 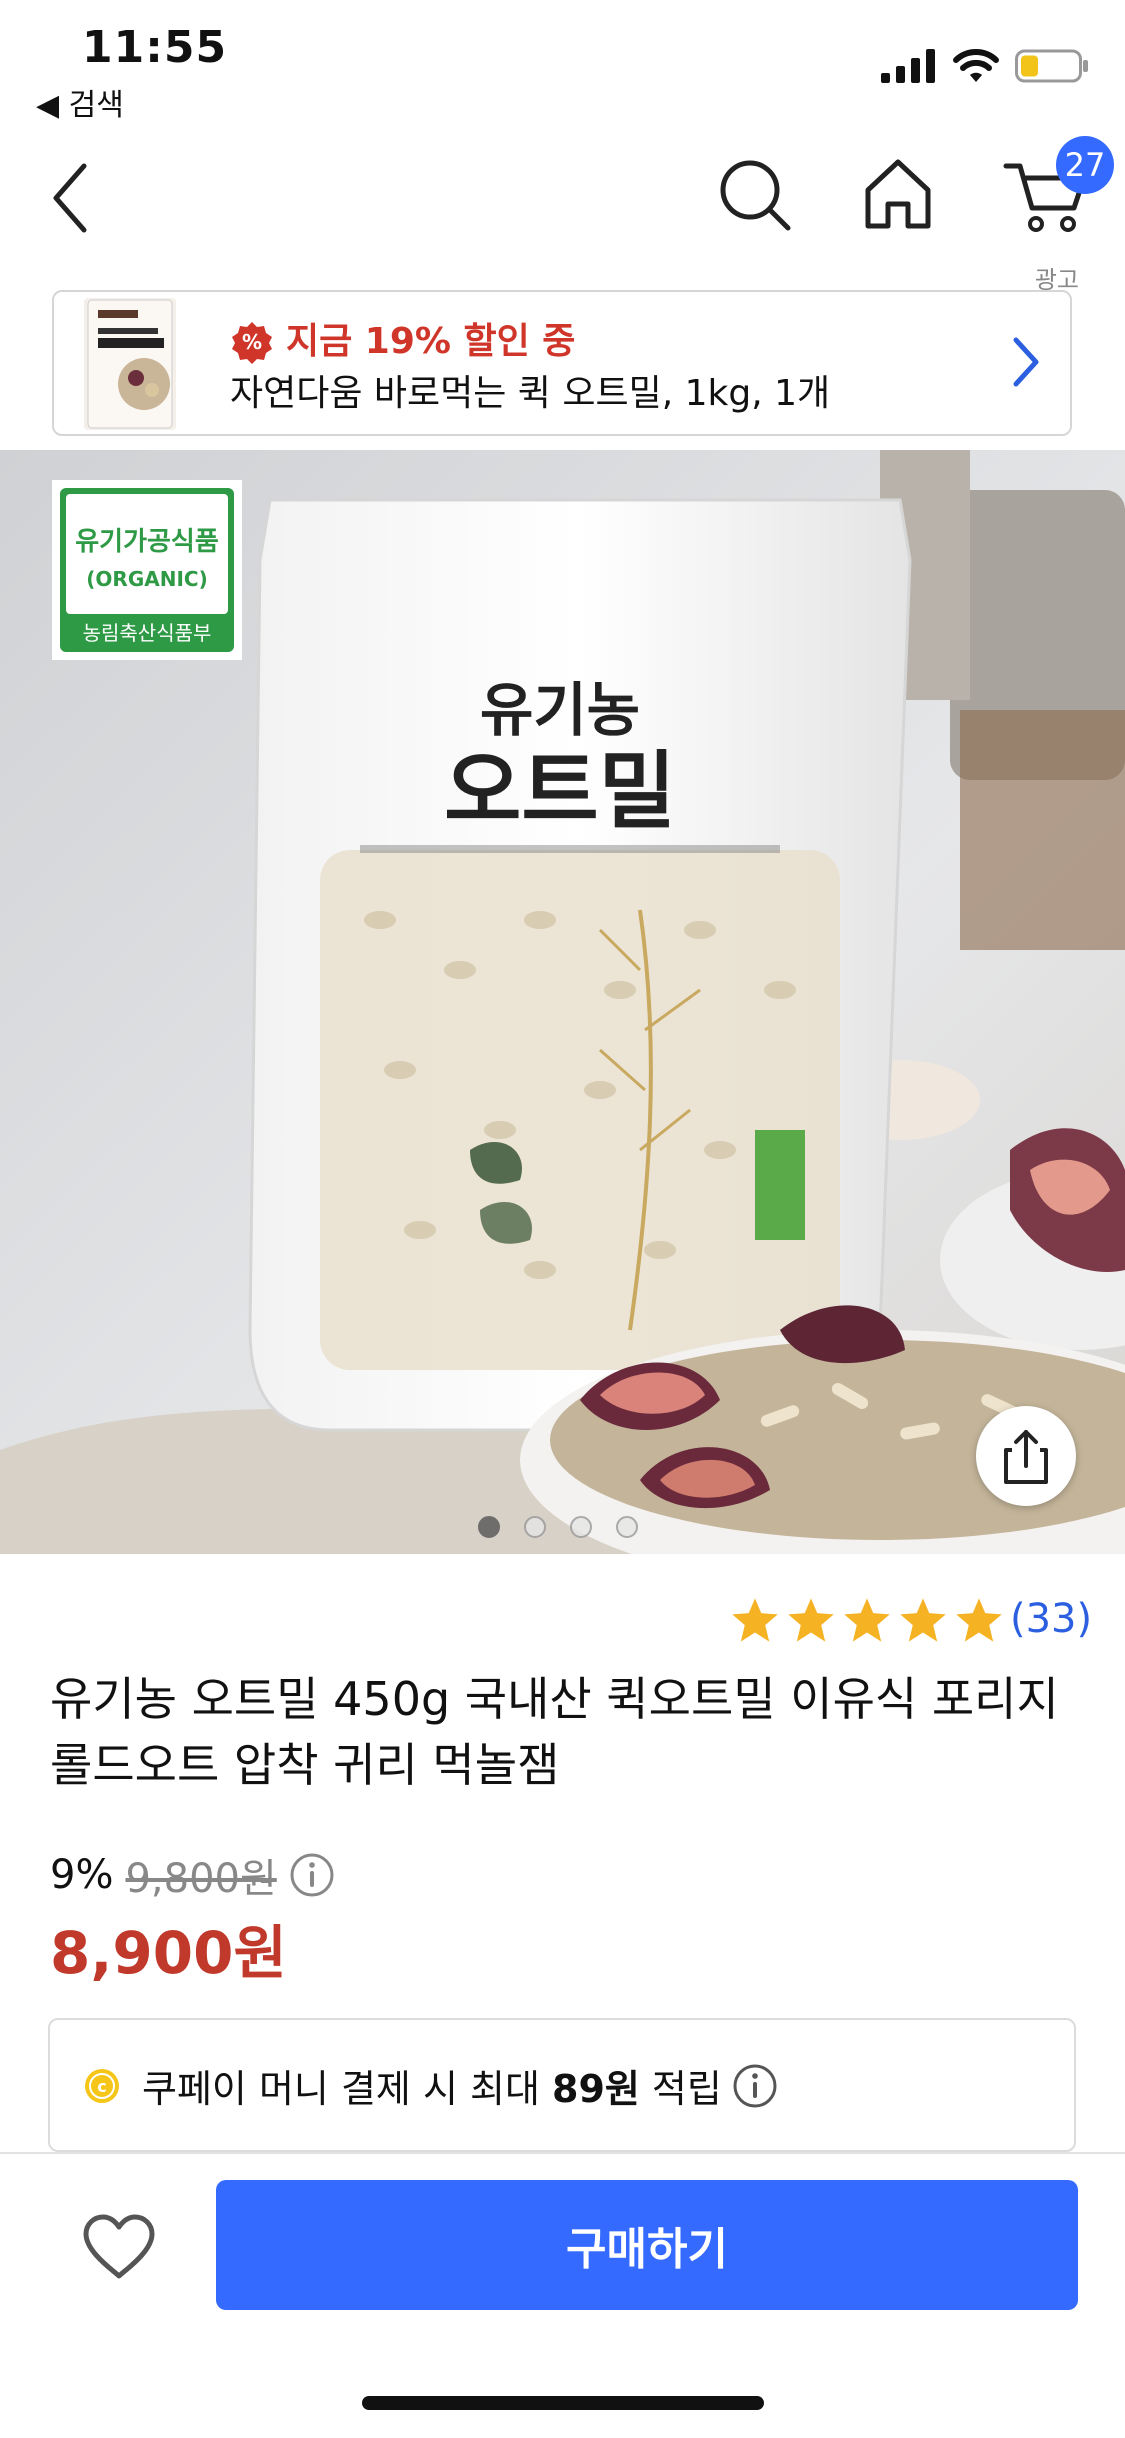 I want to click on cert-text-line3: 농림축산식품부, so click(x=147, y=633).